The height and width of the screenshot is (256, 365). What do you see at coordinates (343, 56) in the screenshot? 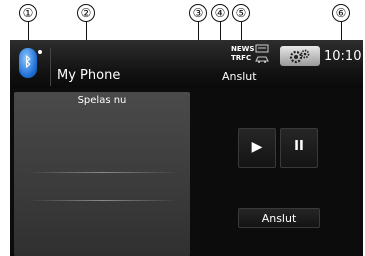
I see `clock: 10:10` at bounding box center [343, 56].